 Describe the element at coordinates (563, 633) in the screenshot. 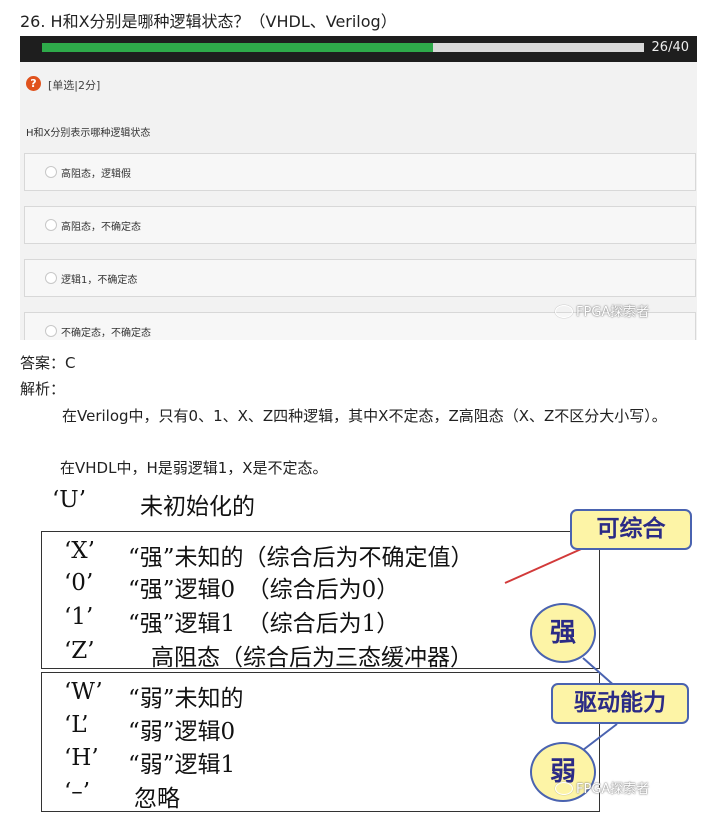

I see `strong-bubble: 强` at that location.